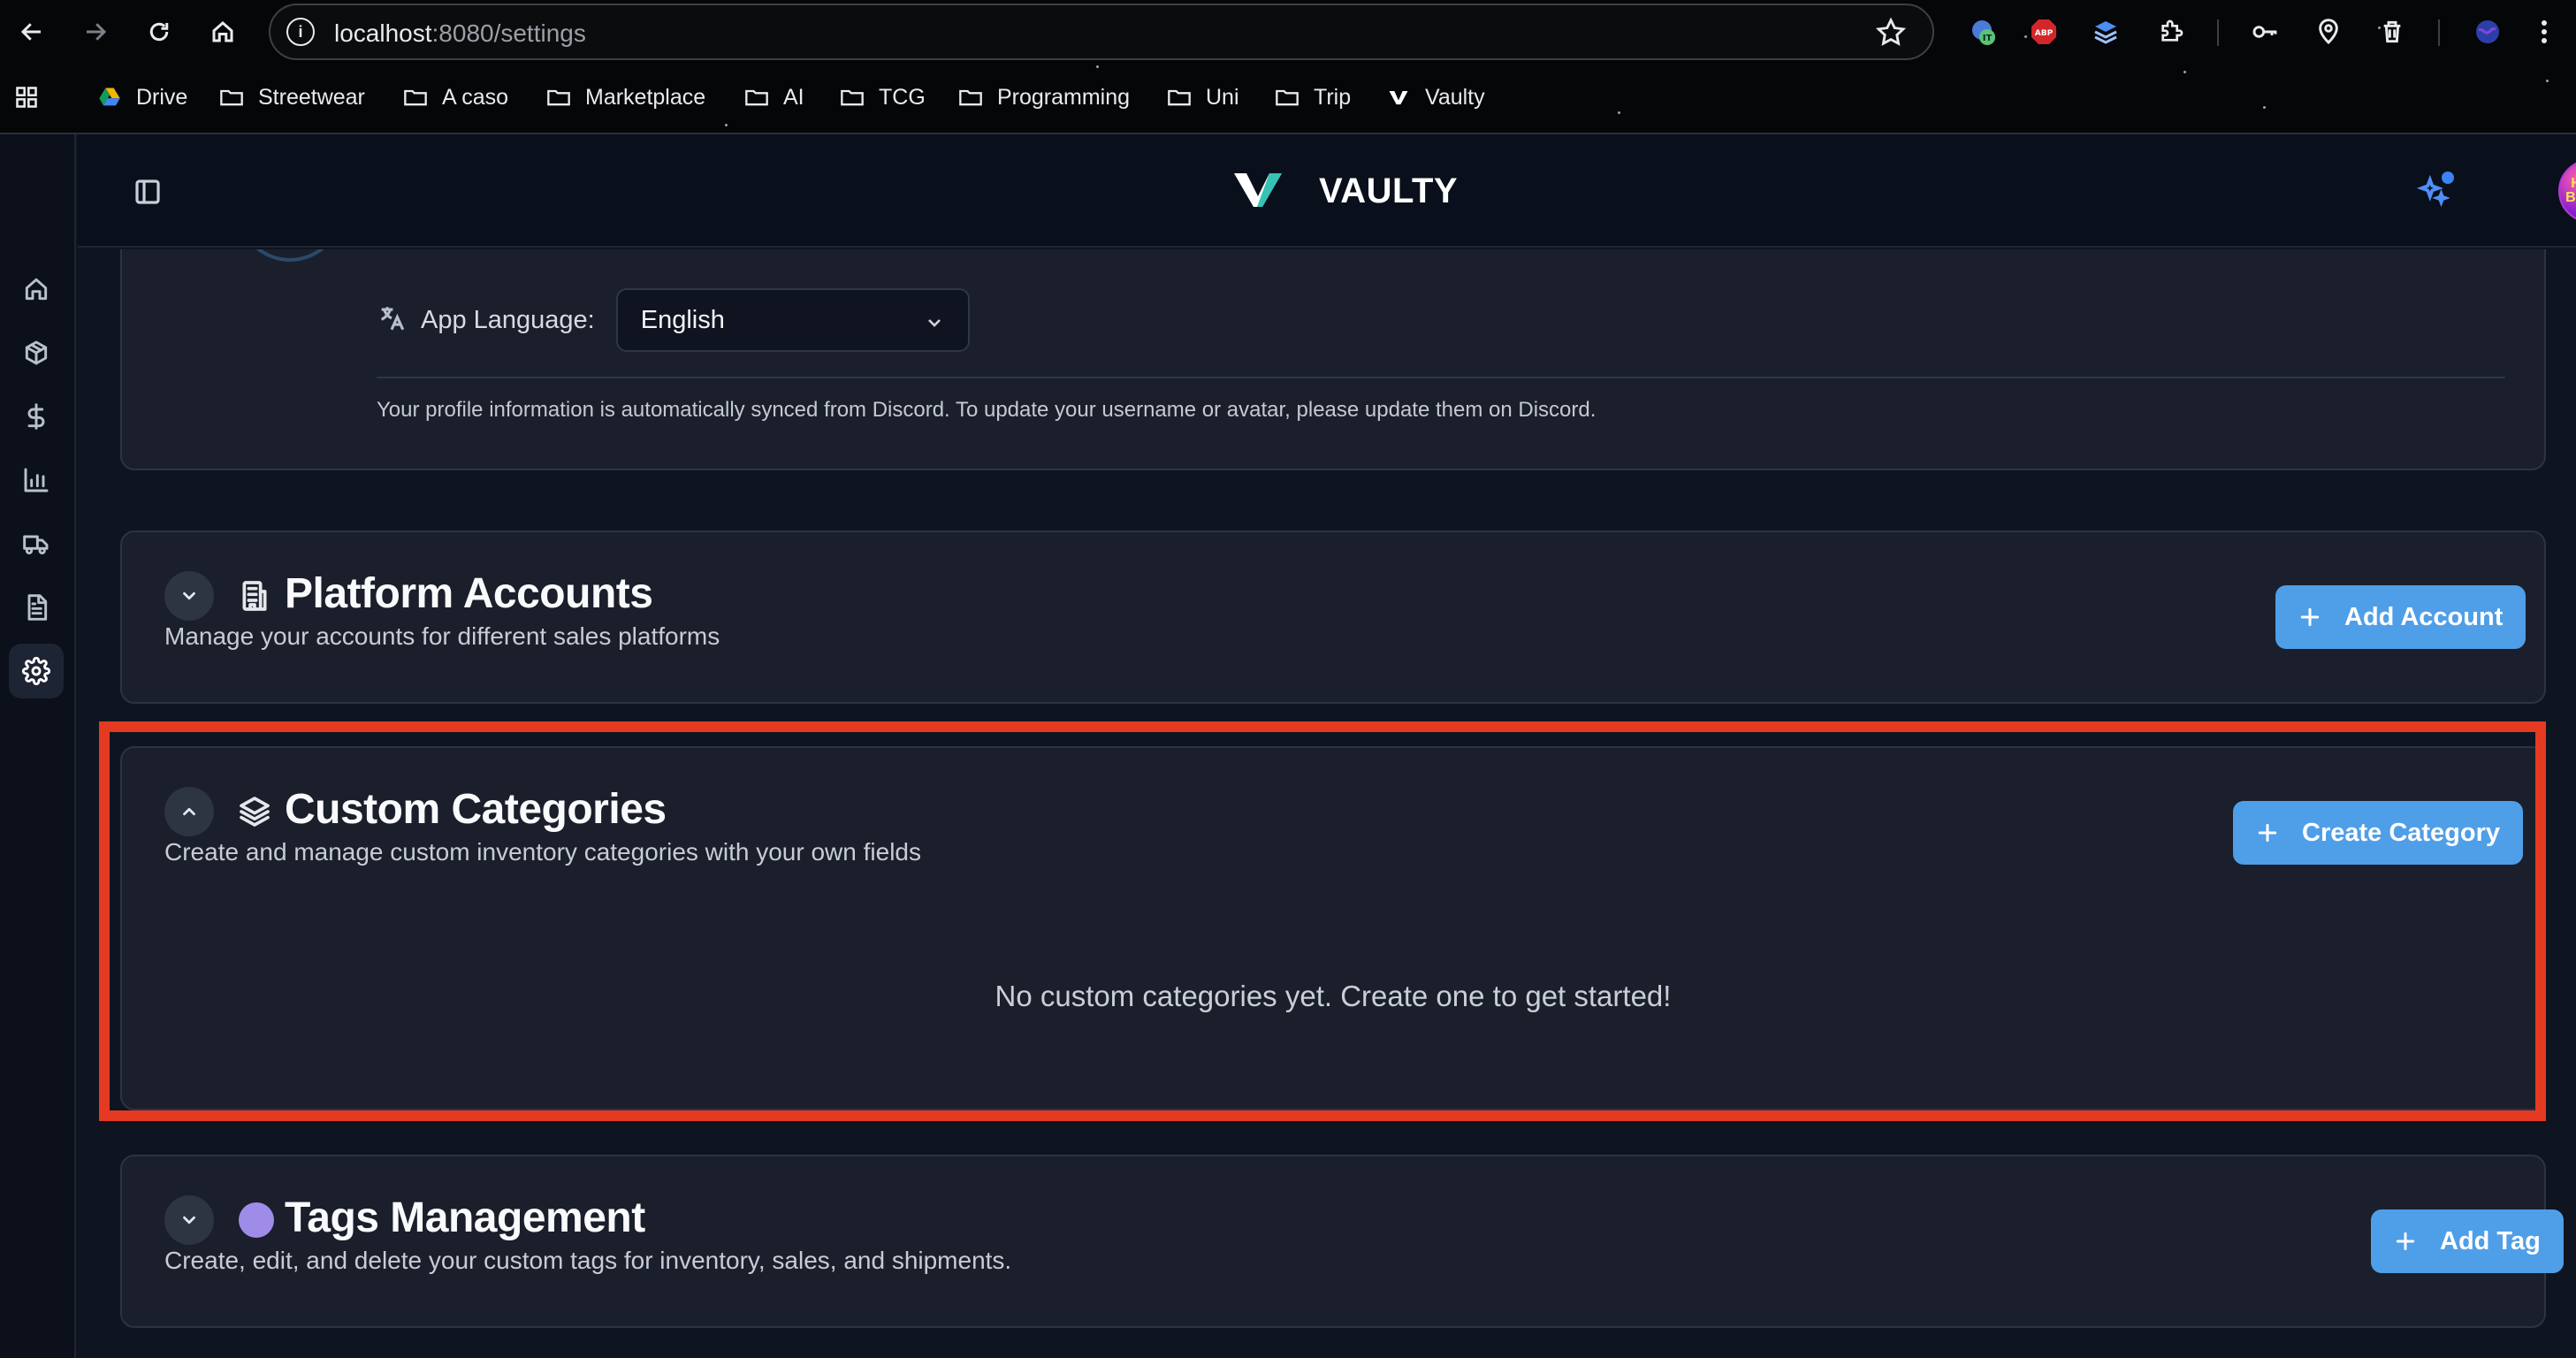 Image resolution: width=2576 pixels, height=1358 pixels. Describe the element at coordinates (2448, 178) in the screenshot. I see `notification-dot` at that location.